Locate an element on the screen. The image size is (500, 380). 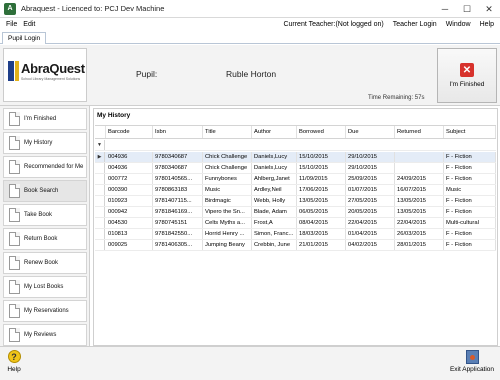
logo-text: AbraQuest is located at coordinates (53, 68).